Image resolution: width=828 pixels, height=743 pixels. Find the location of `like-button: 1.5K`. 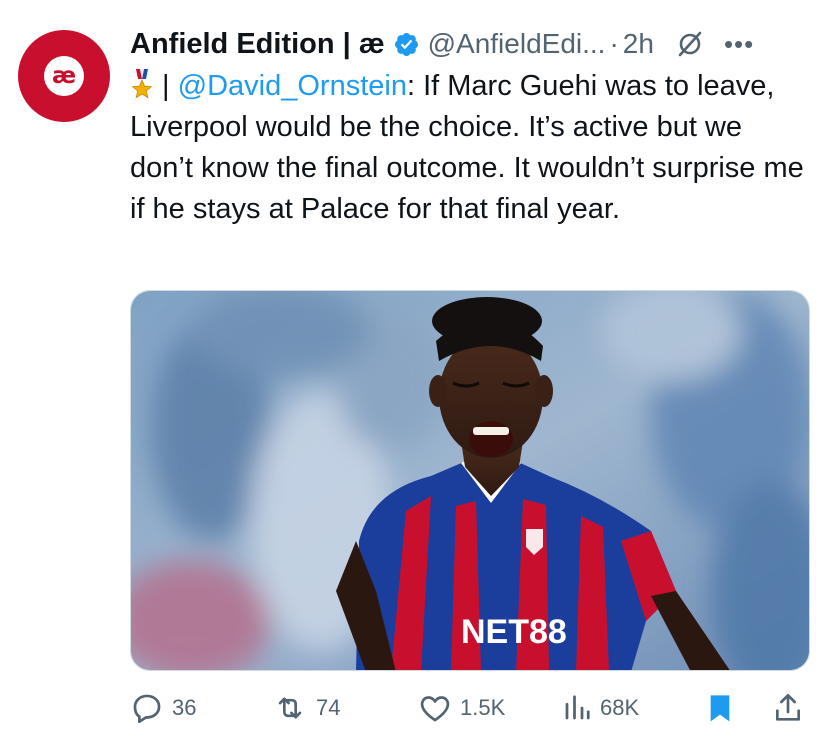

like-button: 1.5K is located at coordinates (461, 708).